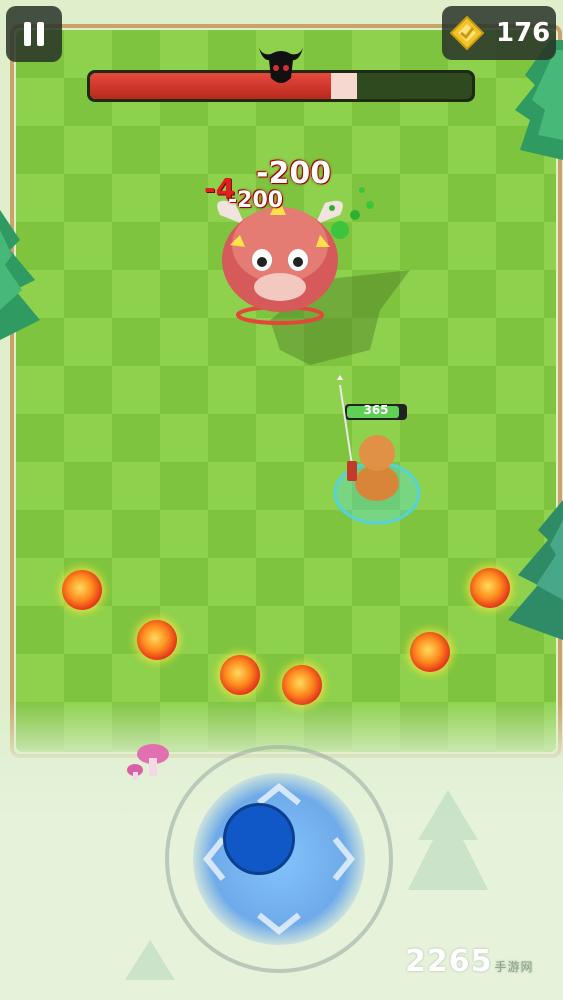 The width and height of the screenshot is (563, 1000). I want to click on player-archer, so click(377, 450).